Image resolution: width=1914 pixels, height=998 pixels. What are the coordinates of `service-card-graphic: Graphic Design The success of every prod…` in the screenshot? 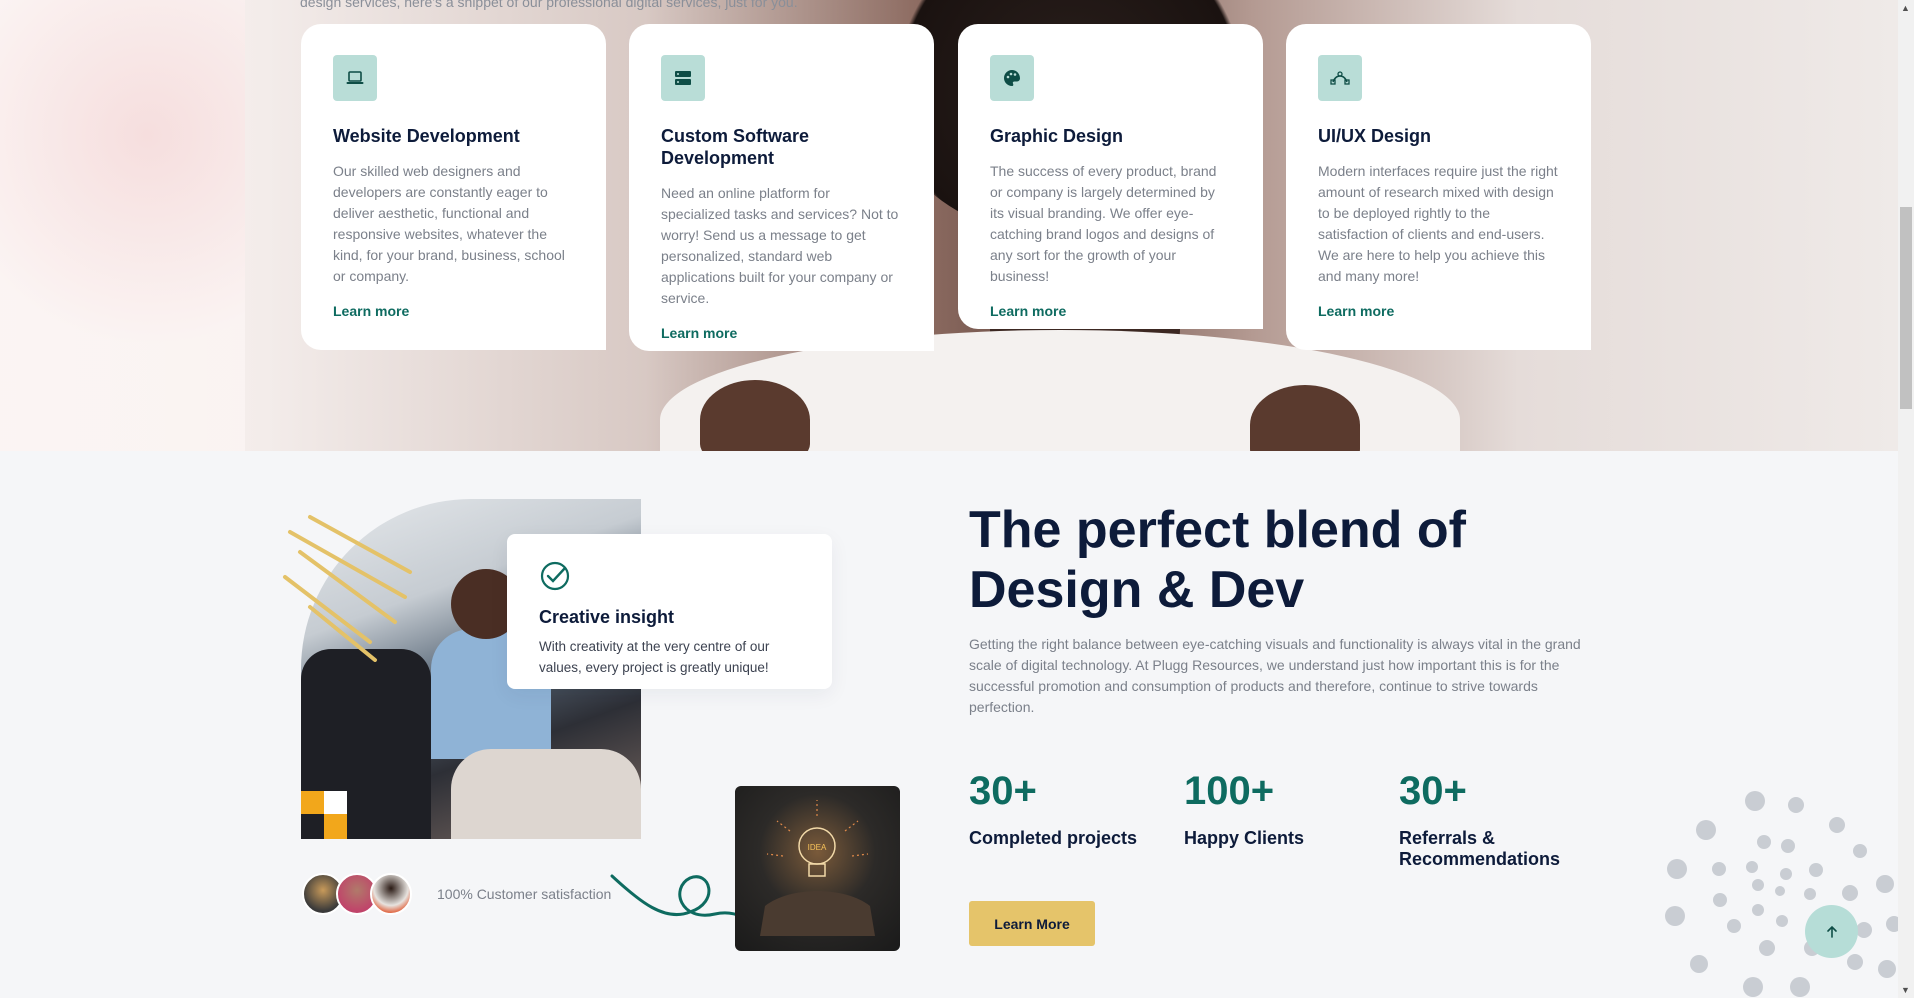 It's located at (1110, 176).